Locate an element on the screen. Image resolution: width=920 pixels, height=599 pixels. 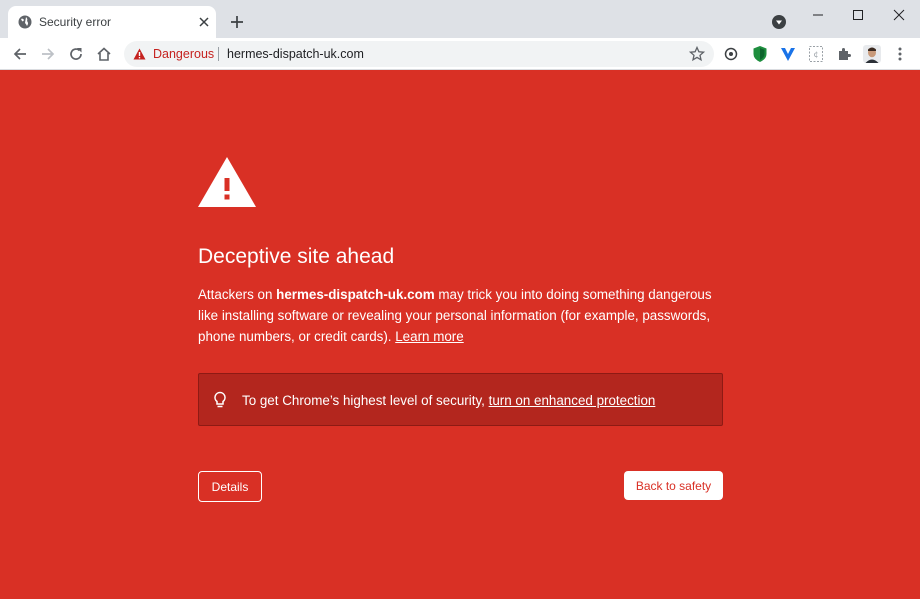
profile-avatar is located at coordinates (872, 54).